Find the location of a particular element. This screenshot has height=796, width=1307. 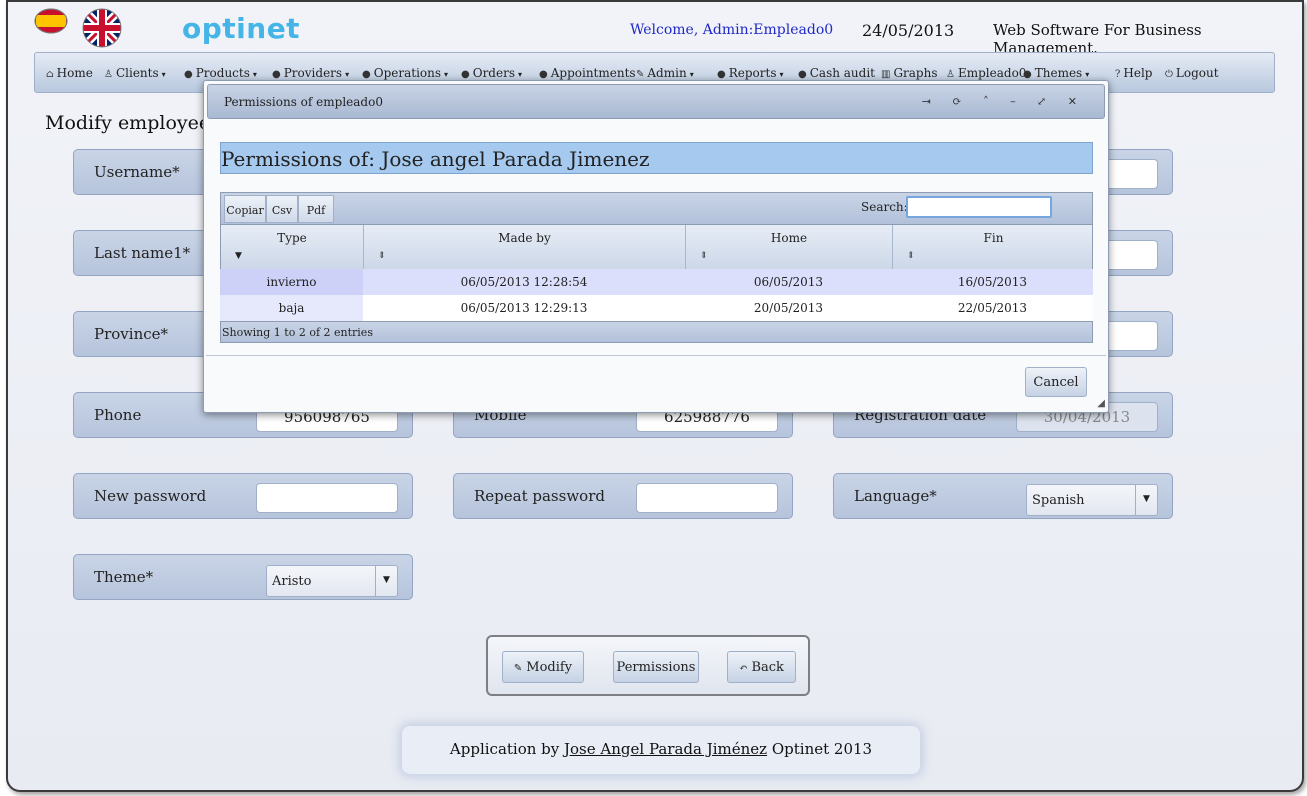

resize-grip-icon: ◢ is located at coordinates (1101, 403).